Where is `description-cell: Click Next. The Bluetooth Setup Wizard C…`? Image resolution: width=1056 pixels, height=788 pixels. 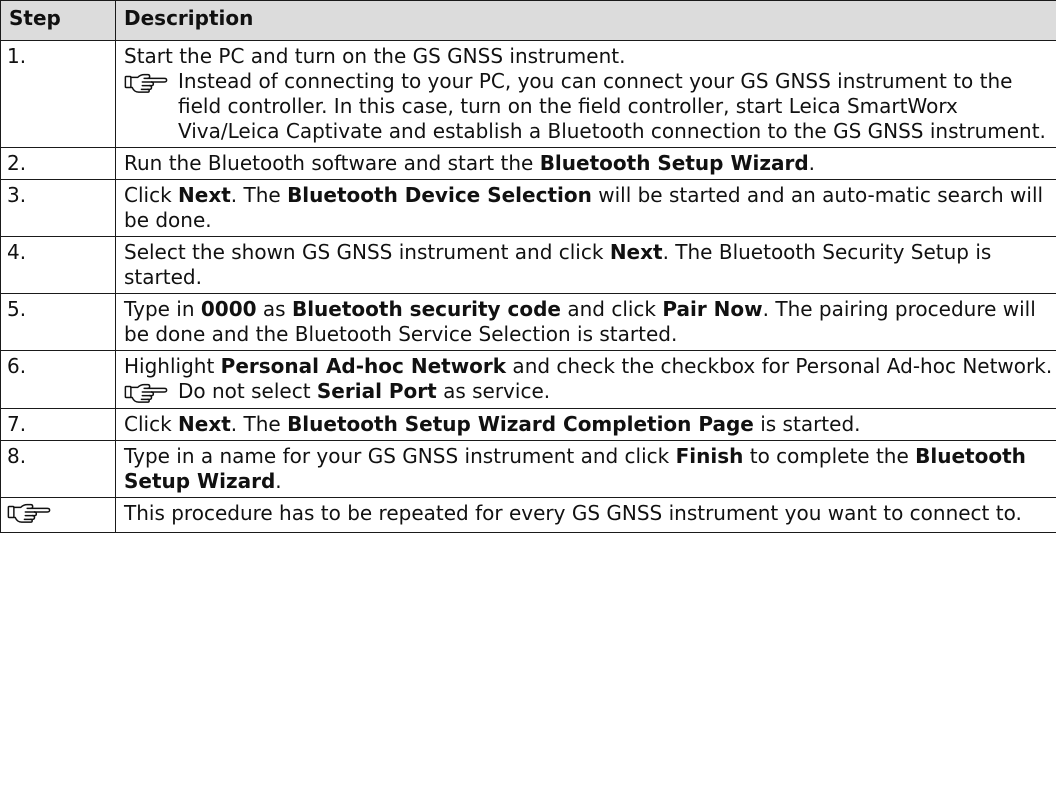 description-cell: Click Next. The Bluetooth Setup Wizard C… is located at coordinates (585, 424).